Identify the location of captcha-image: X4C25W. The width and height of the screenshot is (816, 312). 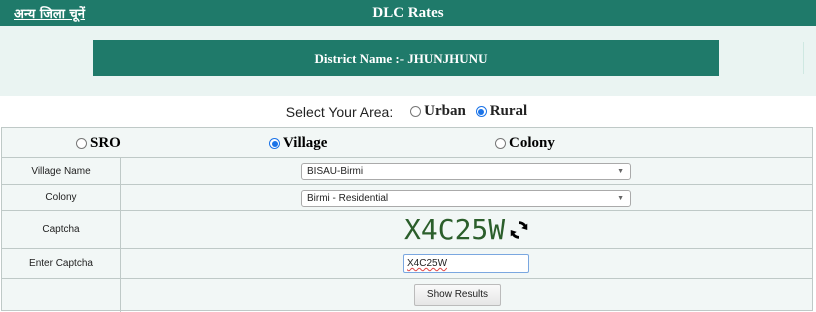
(455, 229).